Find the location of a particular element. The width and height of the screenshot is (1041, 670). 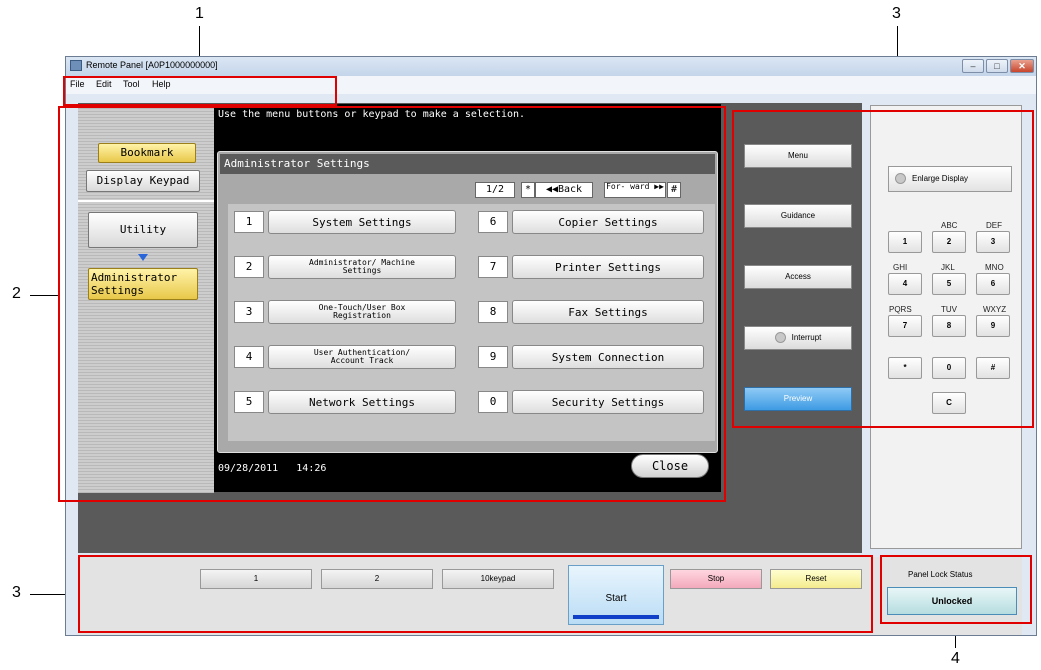

minimize-button: – is located at coordinates (973, 66).